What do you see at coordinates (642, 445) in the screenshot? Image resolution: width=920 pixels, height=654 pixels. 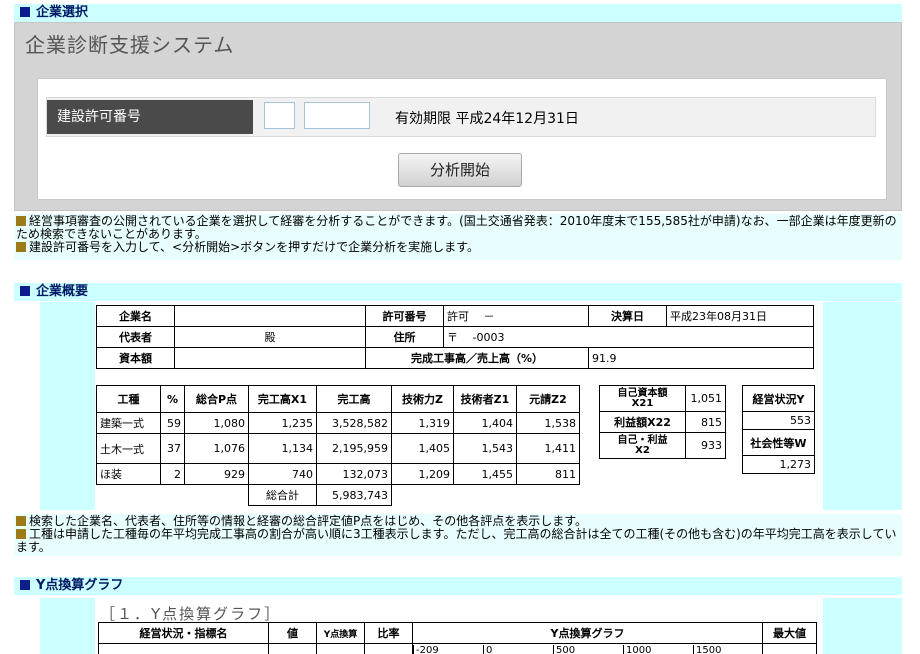 I see `own-profit-label: 自己・利益 X2` at bounding box center [642, 445].